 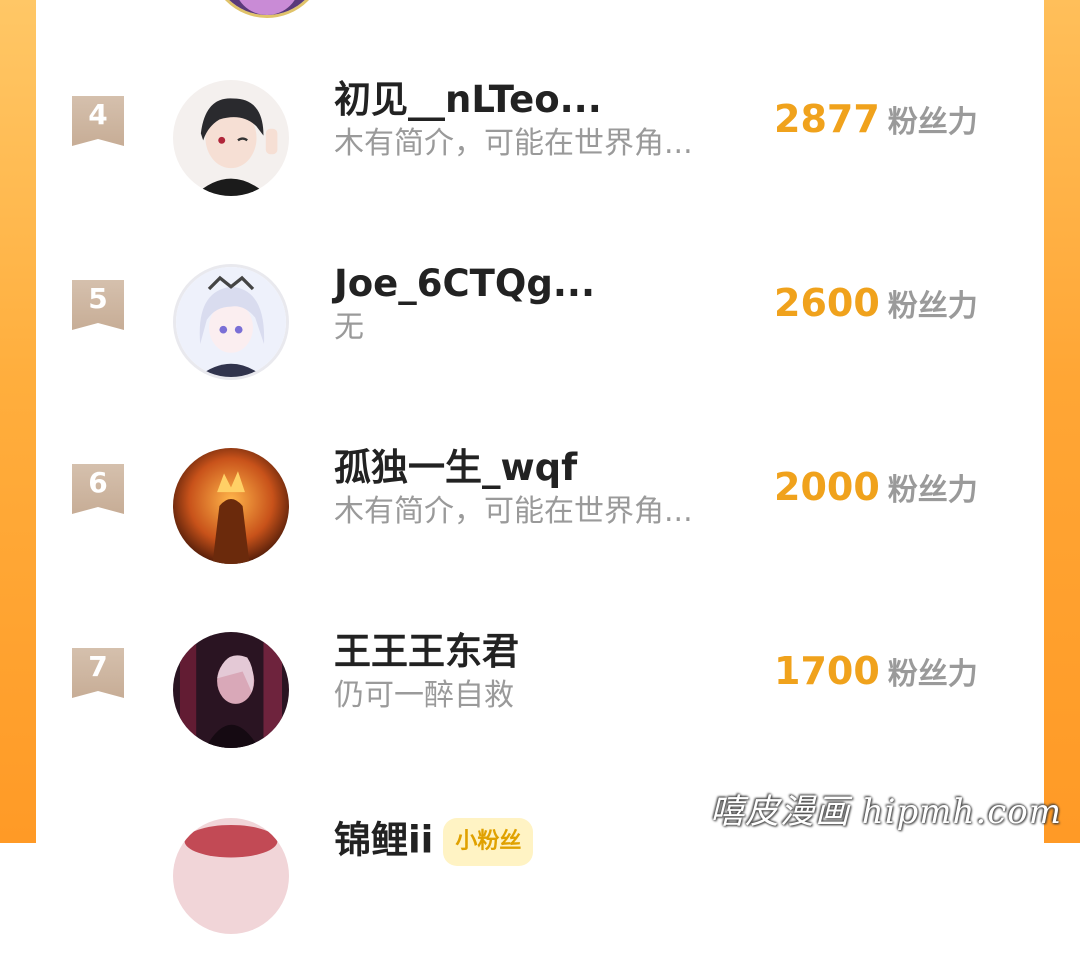 What do you see at coordinates (98, 489) in the screenshot?
I see `rank-badge: 6` at bounding box center [98, 489].